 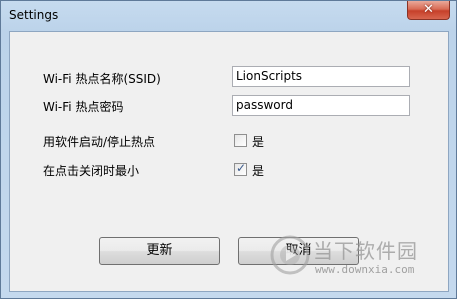 I want to click on ssid-label: Wi-Fi 热点名称(SSID), so click(x=102, y=79).